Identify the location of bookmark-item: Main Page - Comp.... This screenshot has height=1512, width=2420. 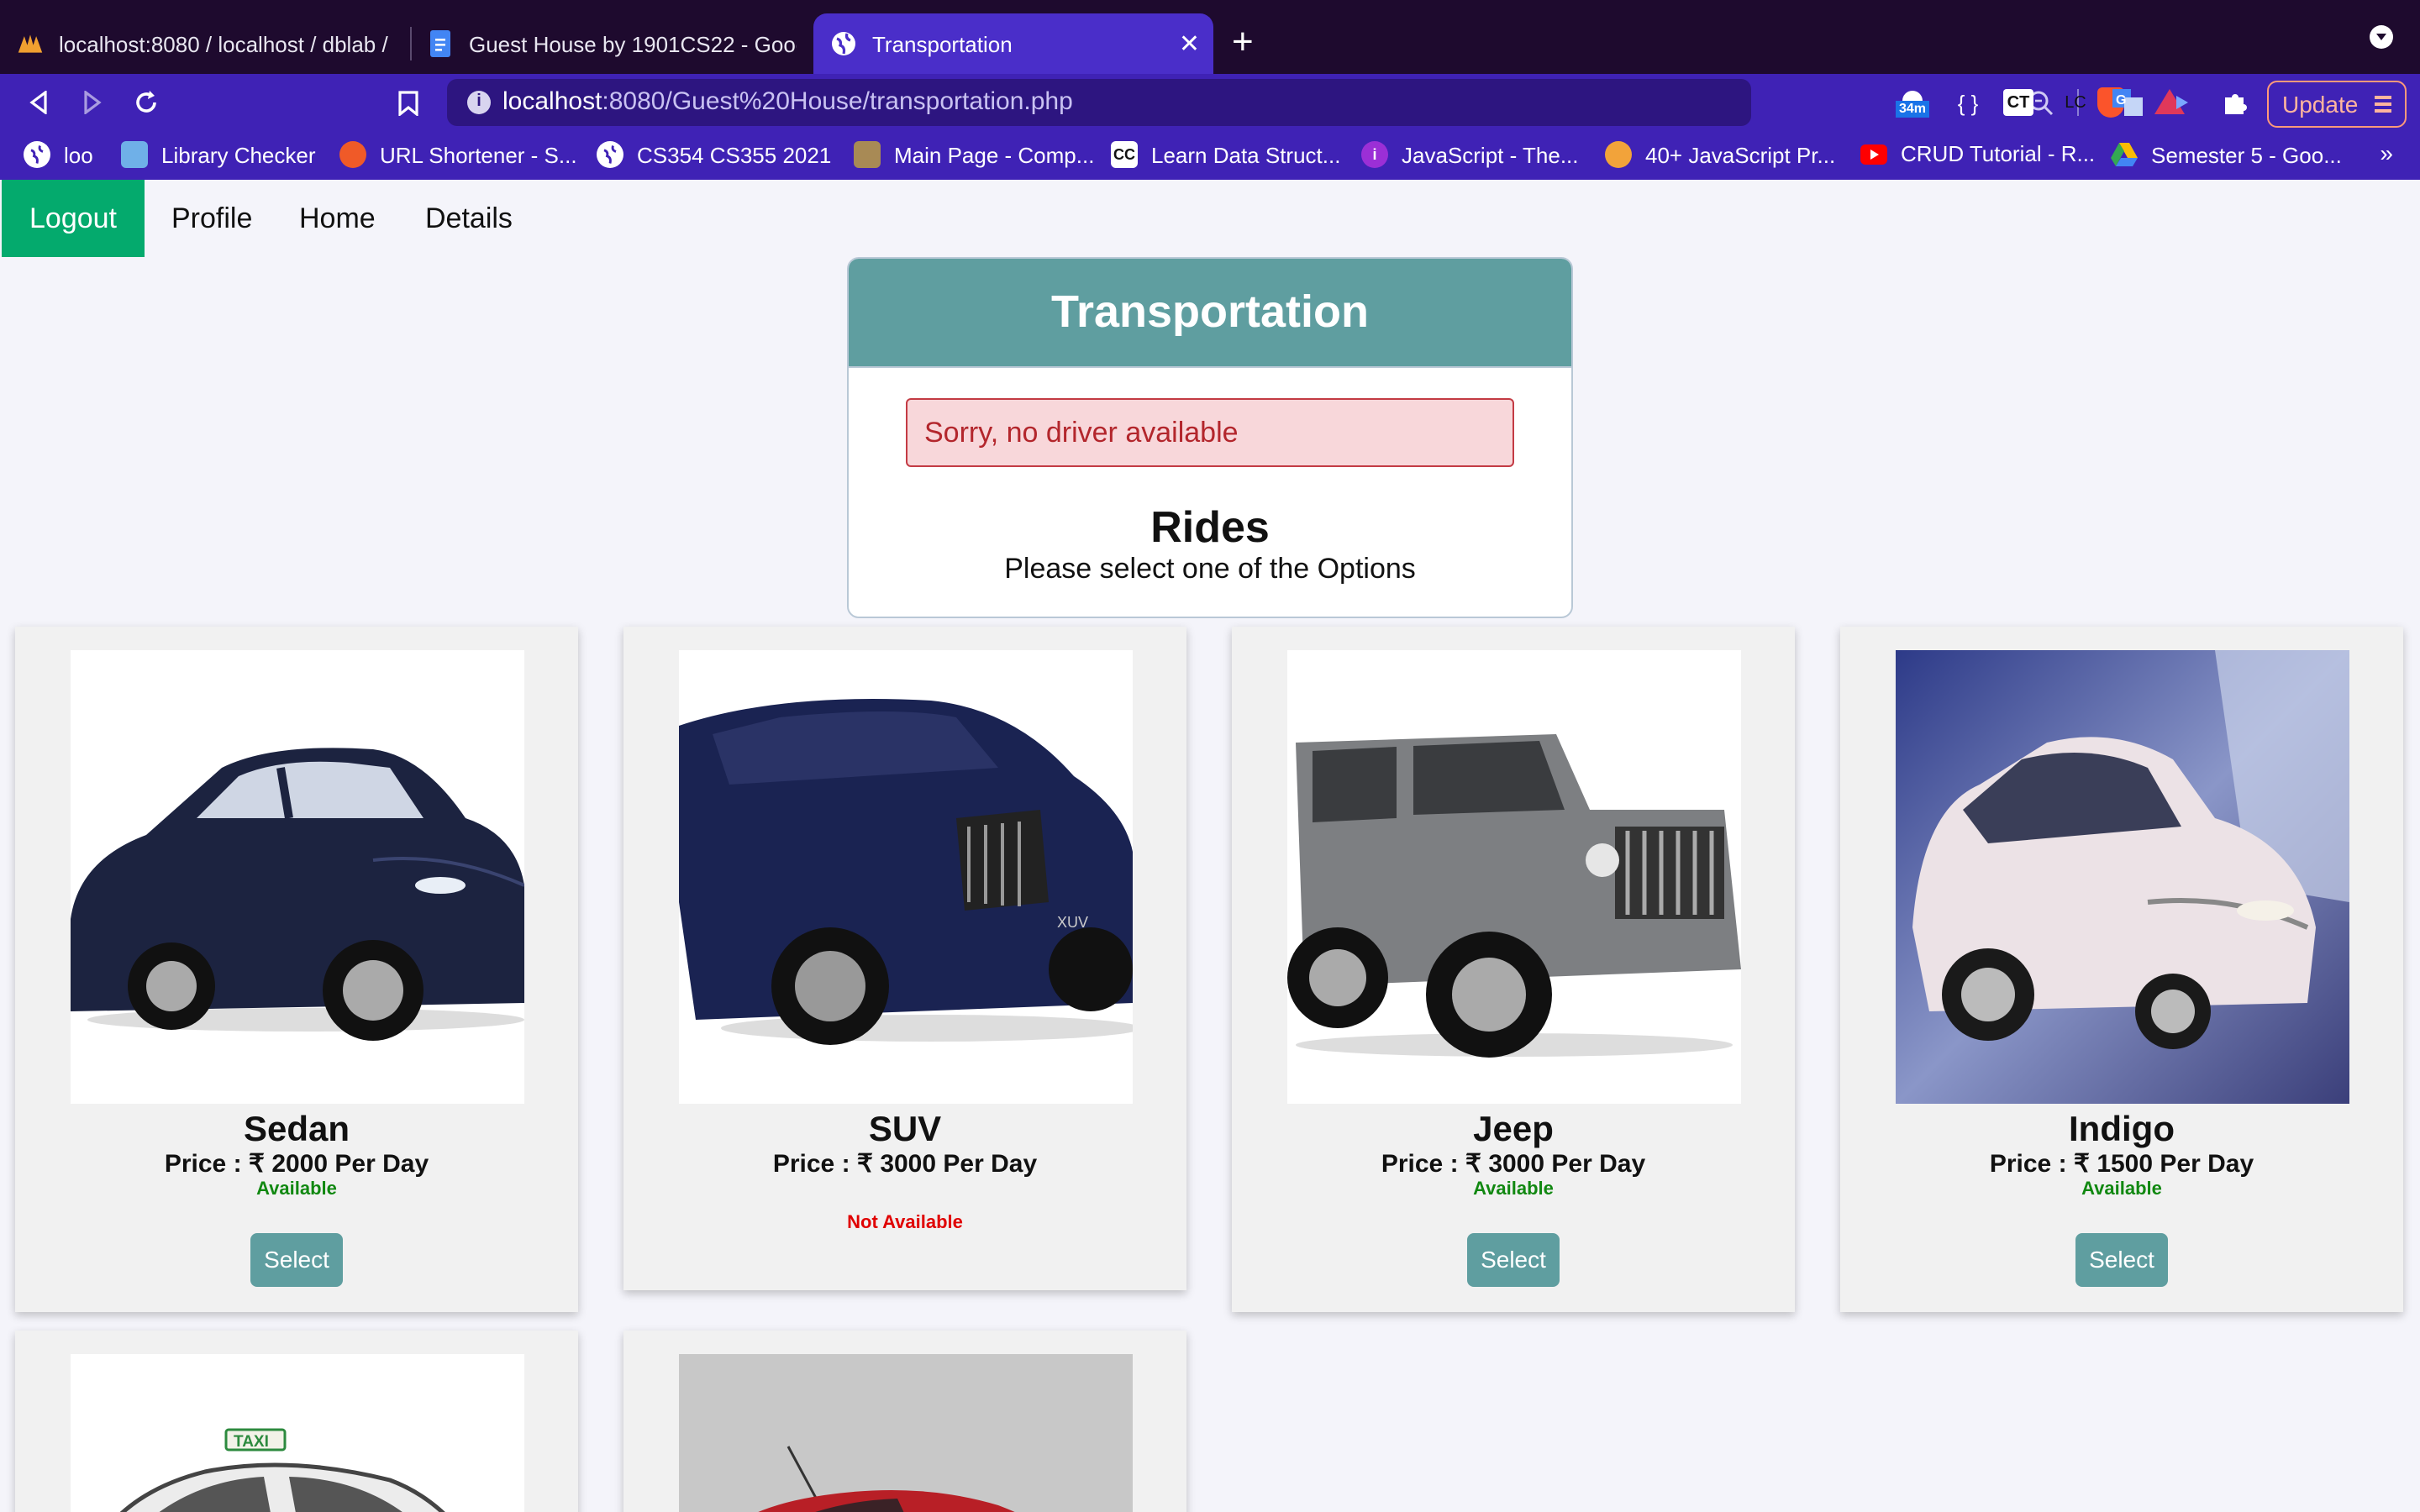
(974, 154).